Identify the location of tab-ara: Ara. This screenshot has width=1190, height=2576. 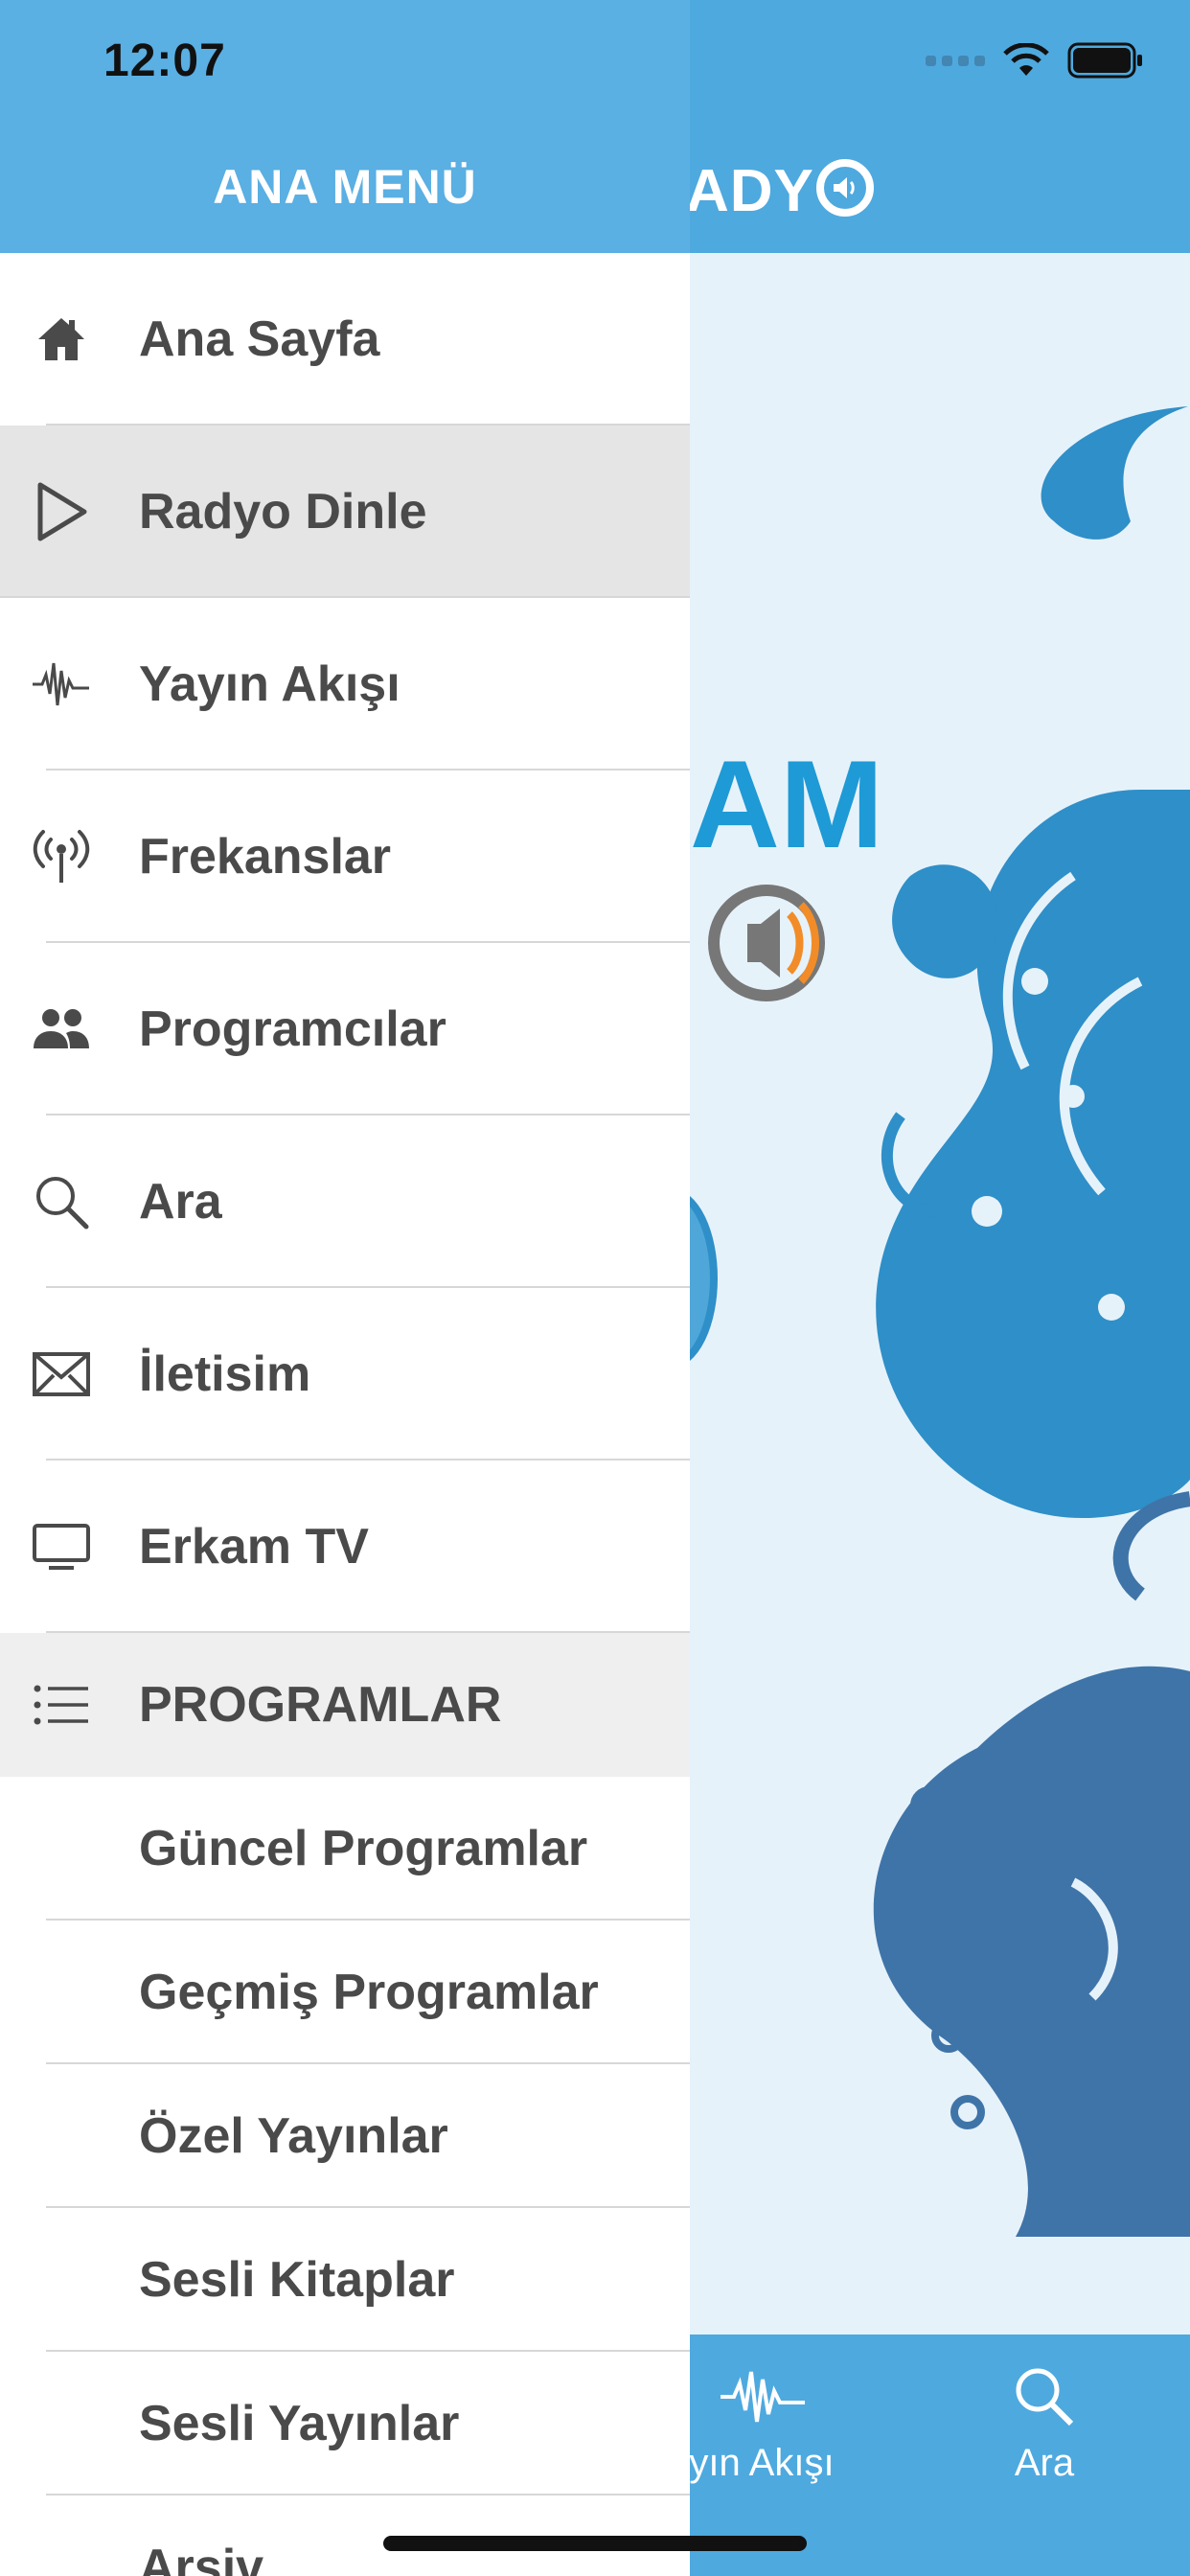
(1044, 2424).